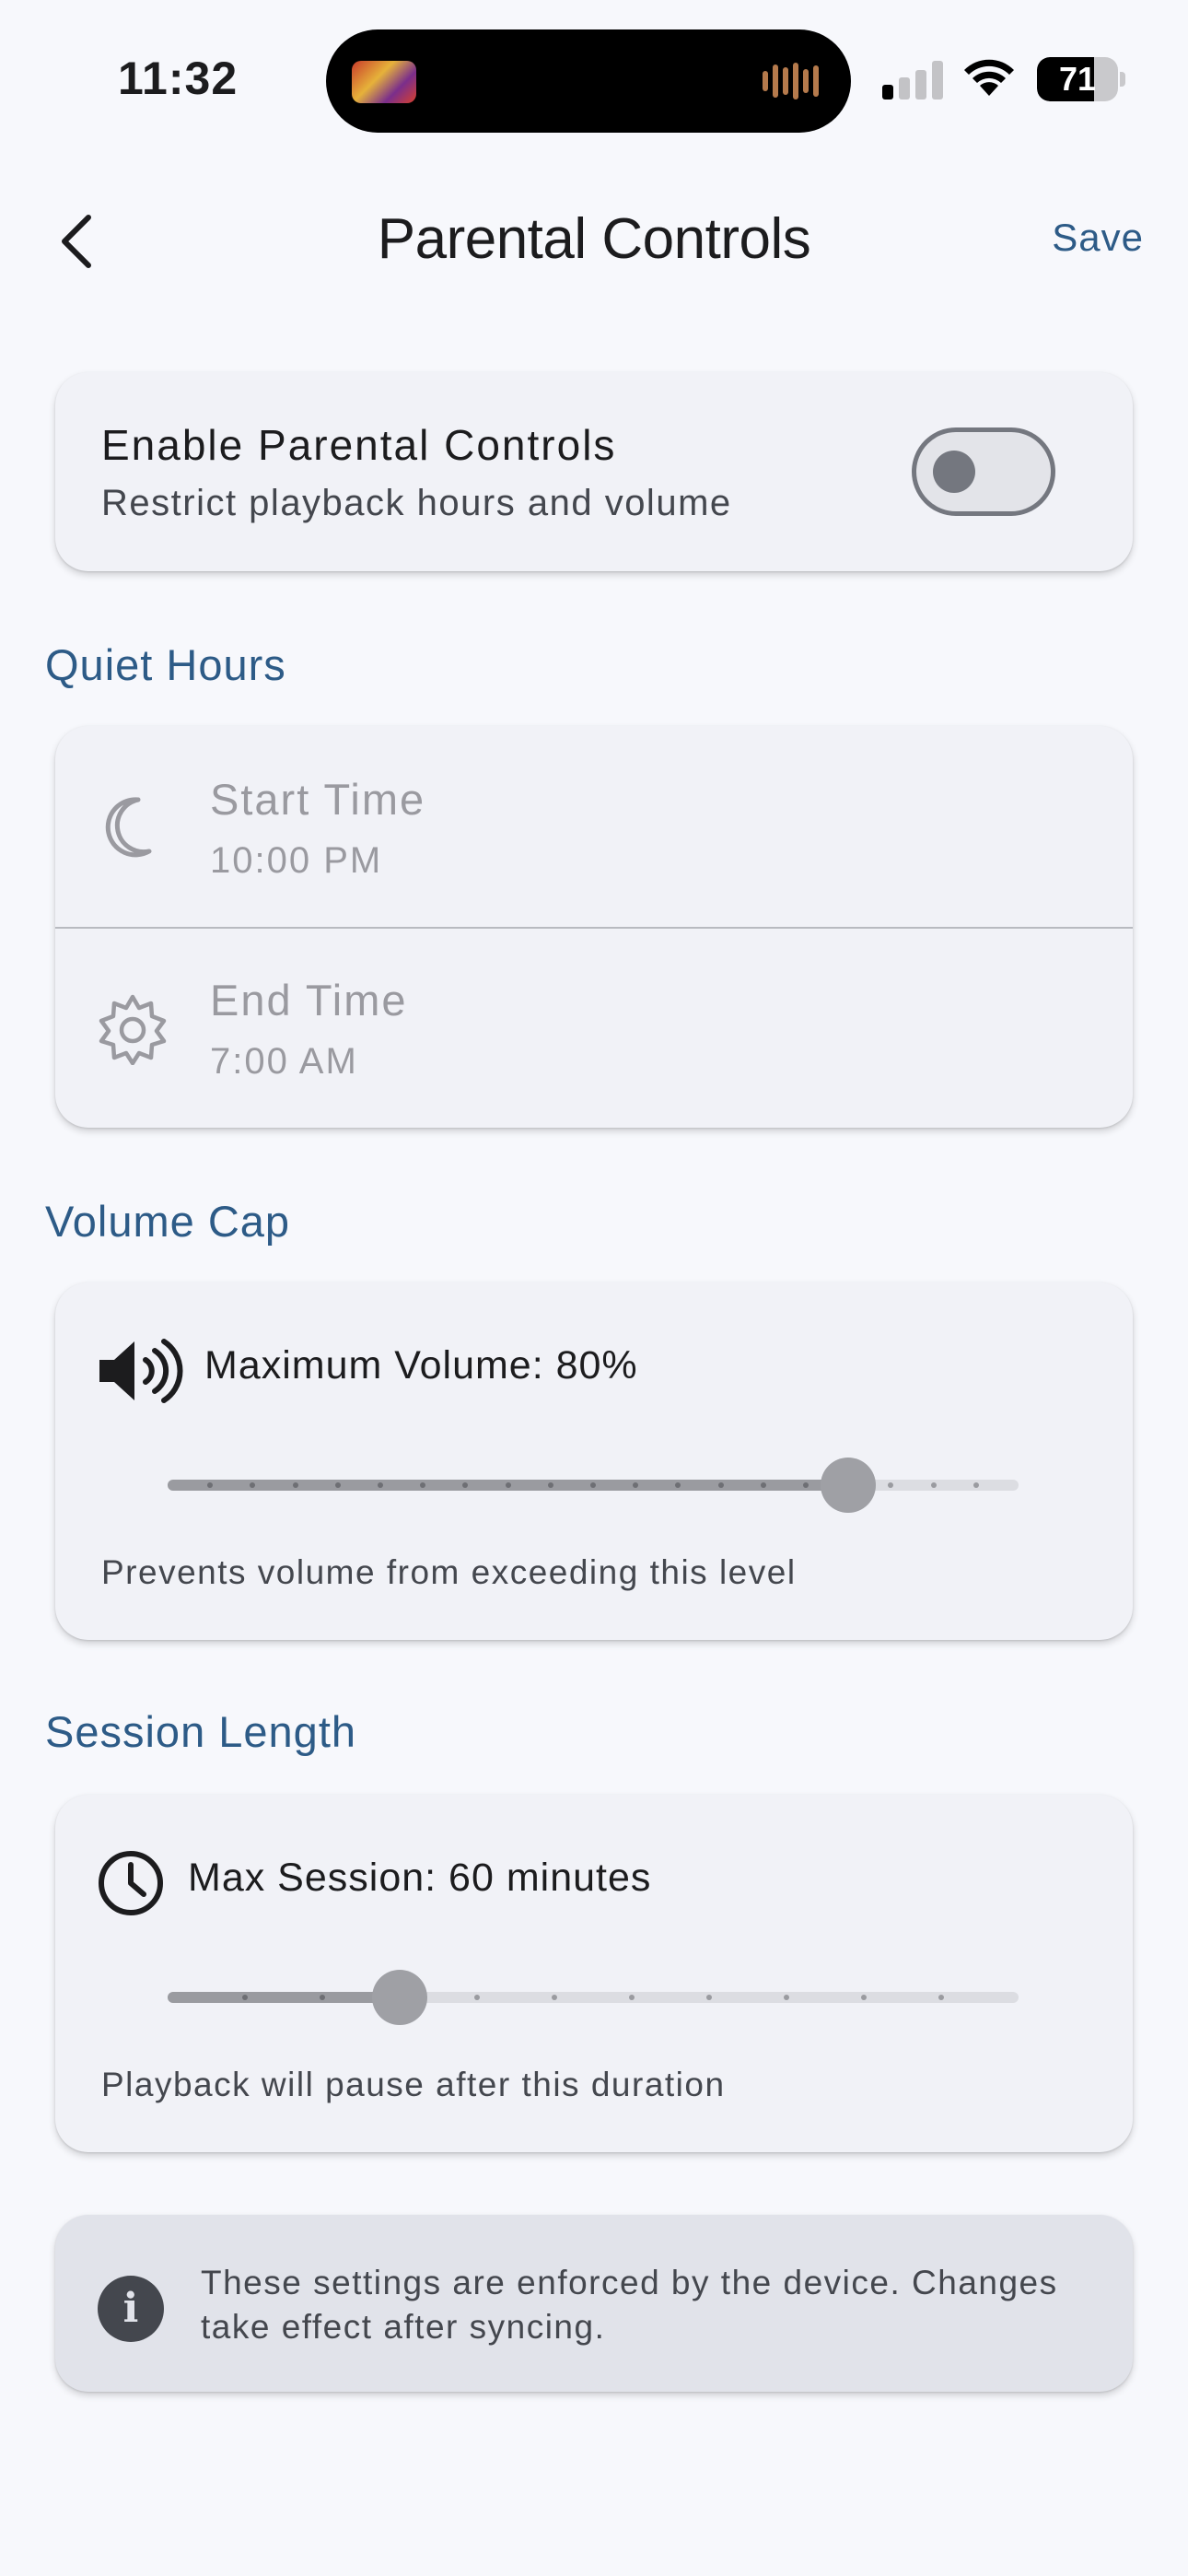  Describe the element at coordinates (359, 445) in the screenshot. I see `enable-title: Enable Parental Controls` at that location.